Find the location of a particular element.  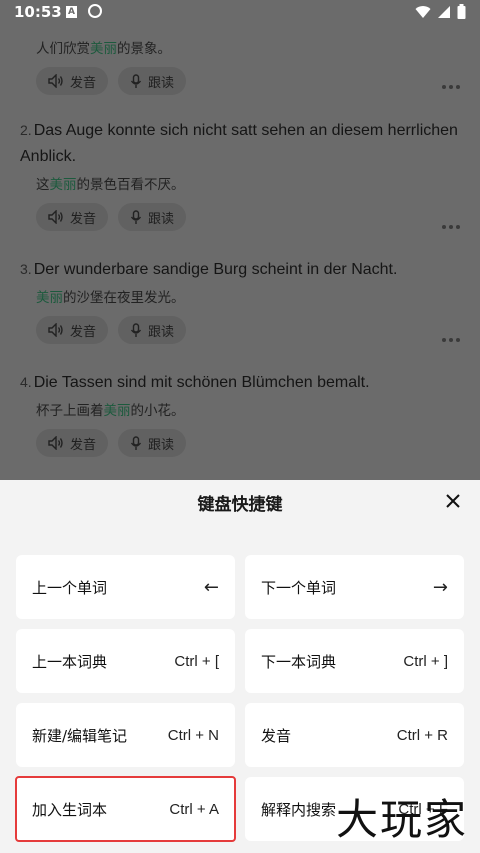

shortcut-add-to-vocabulary: 加入生词本 Ctrl + A is located at coordinates (125, 809).